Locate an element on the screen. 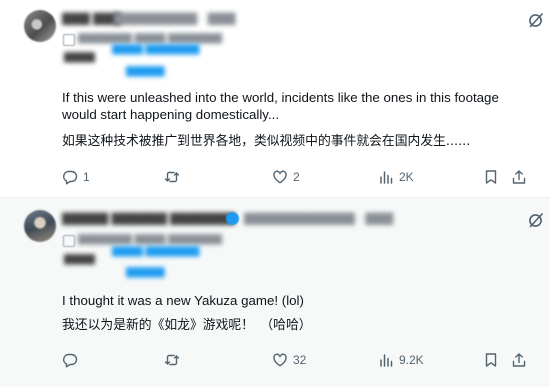  handle-redacted: ▇▇▇▇▇▇▇▇▇▇▇▇ · ▇▇▇ is located at coordinates (319, 218).